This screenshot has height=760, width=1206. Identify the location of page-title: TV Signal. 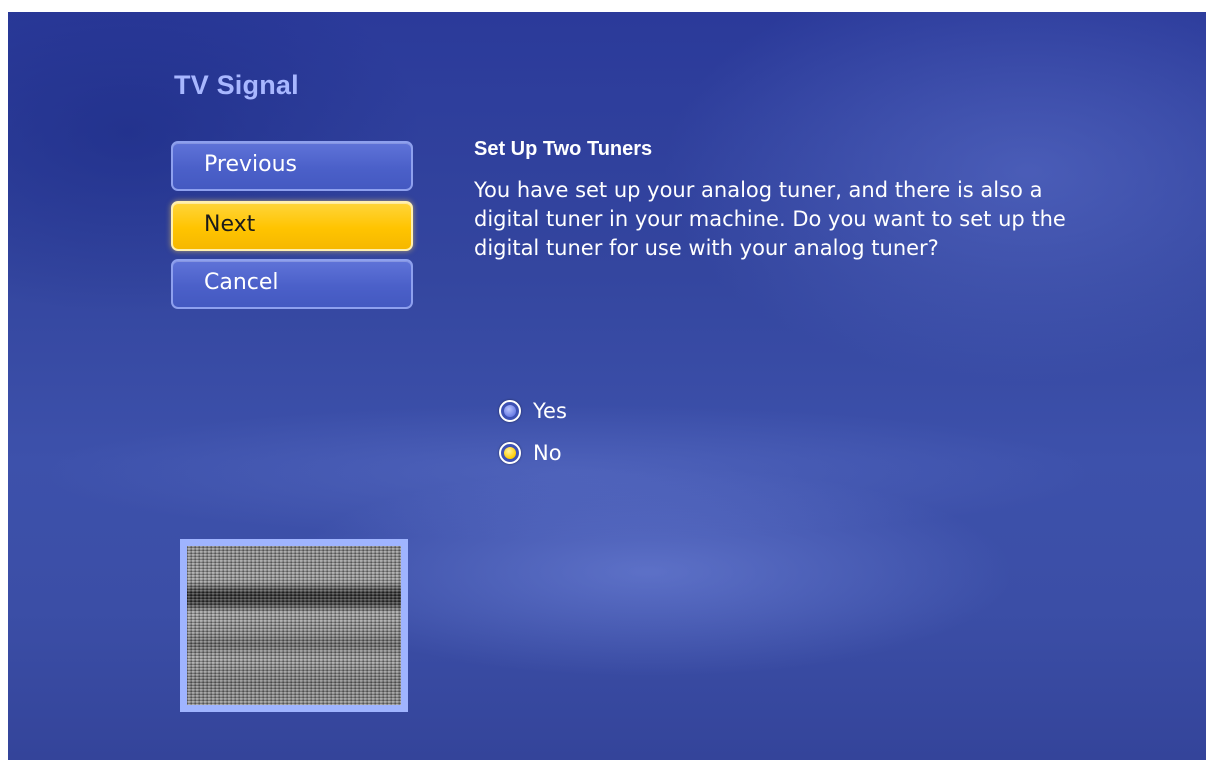
(236, 85).